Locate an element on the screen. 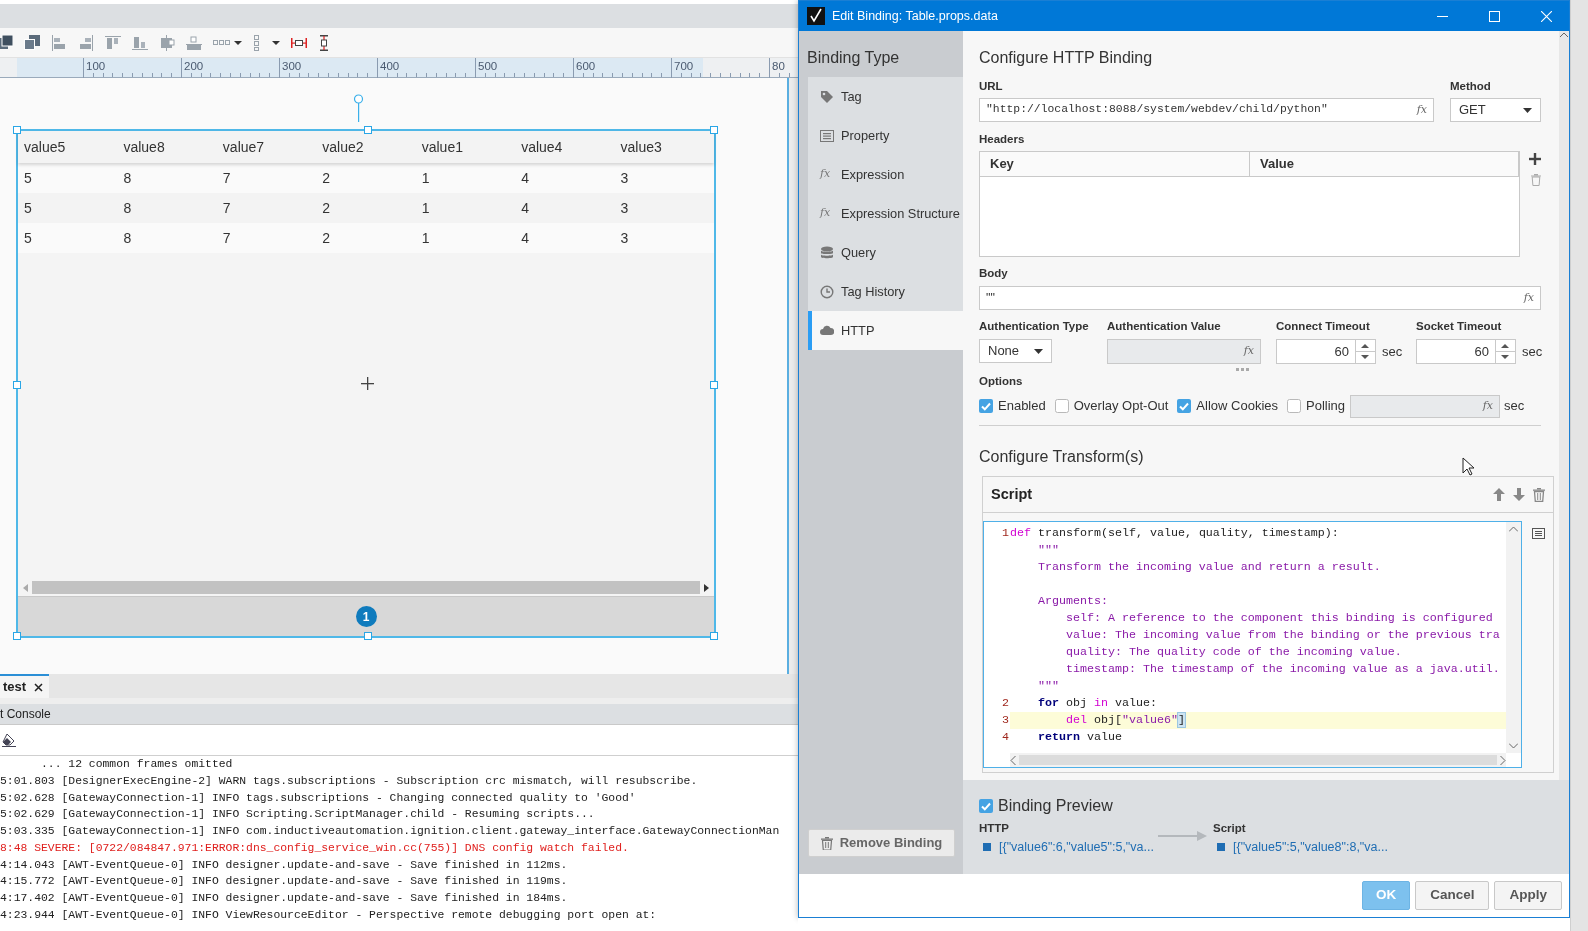 The width and height of the screenshot is (1588, 931). remove-binding-button: Remove Binding is located at coordinates (881, 843).